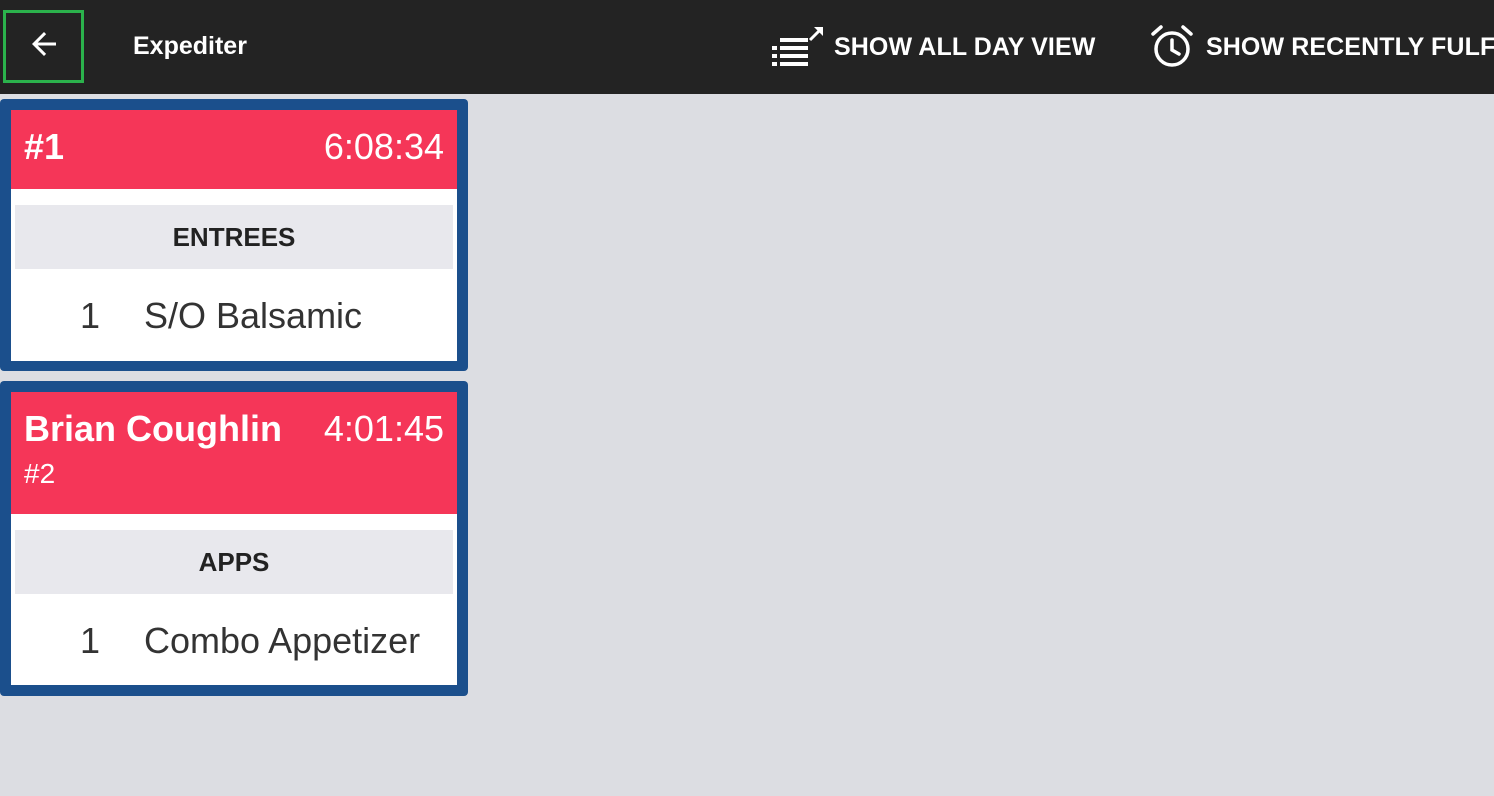 The width and height of the screenshot is (1494, 796). What do you see at coordinates (965, 46) in the screenshot?
I see `show-all-day-view-label: SHOW ALL DAY VIEW` at bounding box center [965, 46].